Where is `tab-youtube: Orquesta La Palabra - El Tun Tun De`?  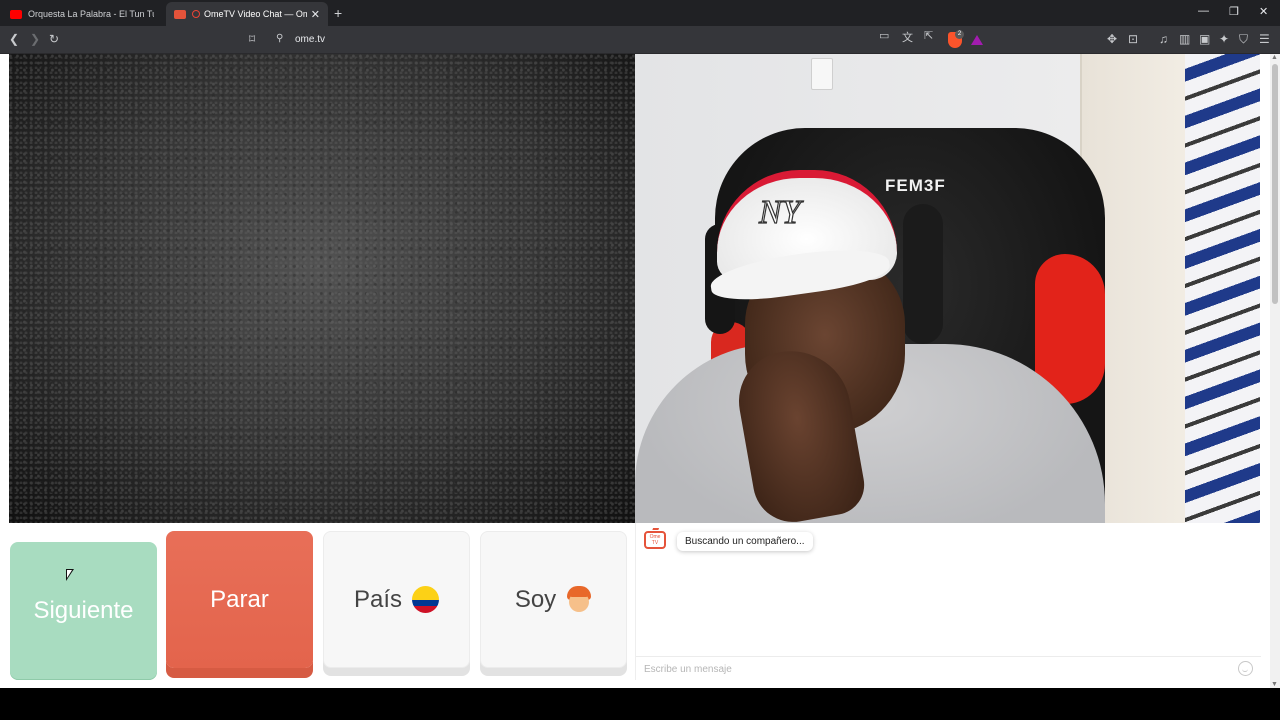 tab-youtube: Orquesta La Palabra - El Tun Tun De is located at coordinates (82, 14).